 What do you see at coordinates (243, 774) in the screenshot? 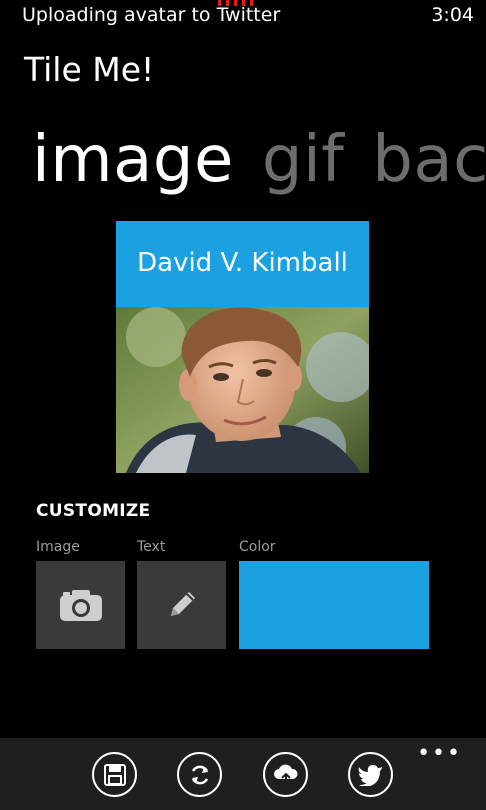
I see `app-bar: •••` at bounding box center [243, 774].